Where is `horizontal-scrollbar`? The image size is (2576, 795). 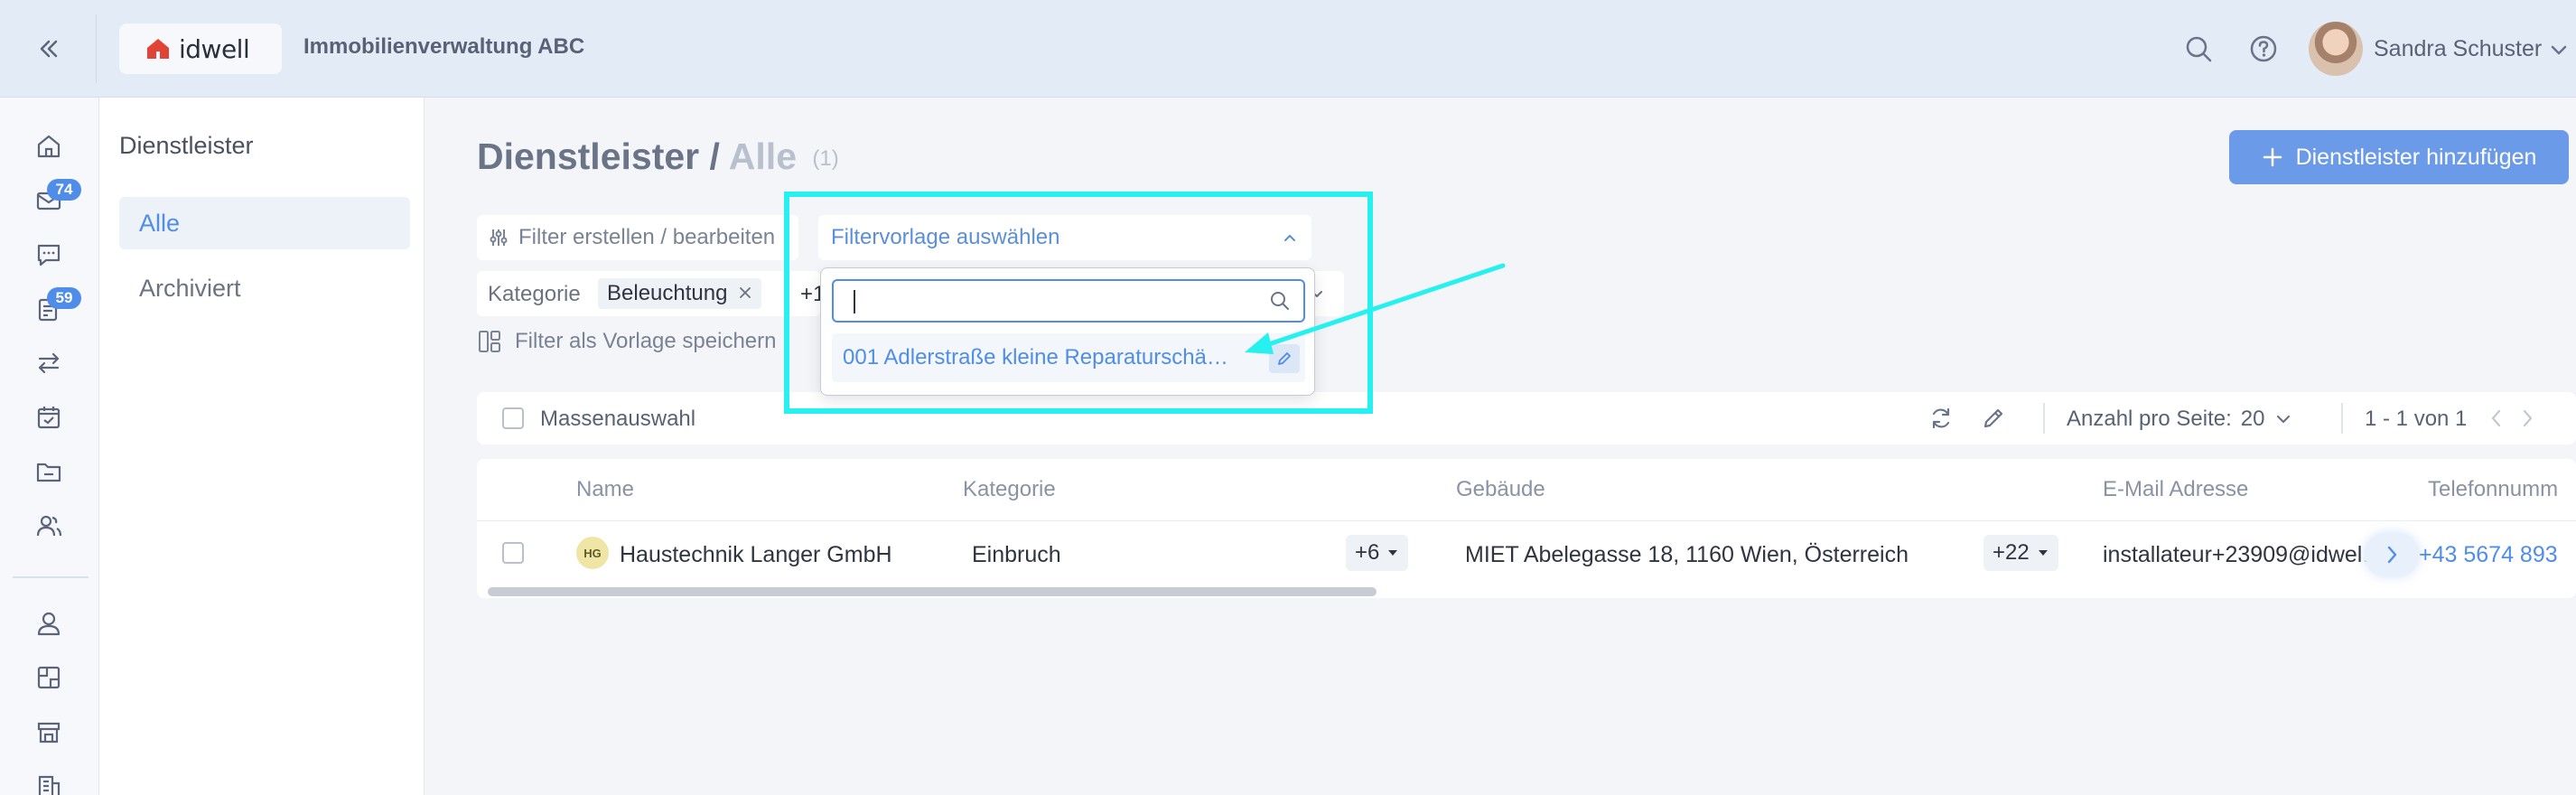
horizontal-scrollbar is located at coordinates (933, 591).